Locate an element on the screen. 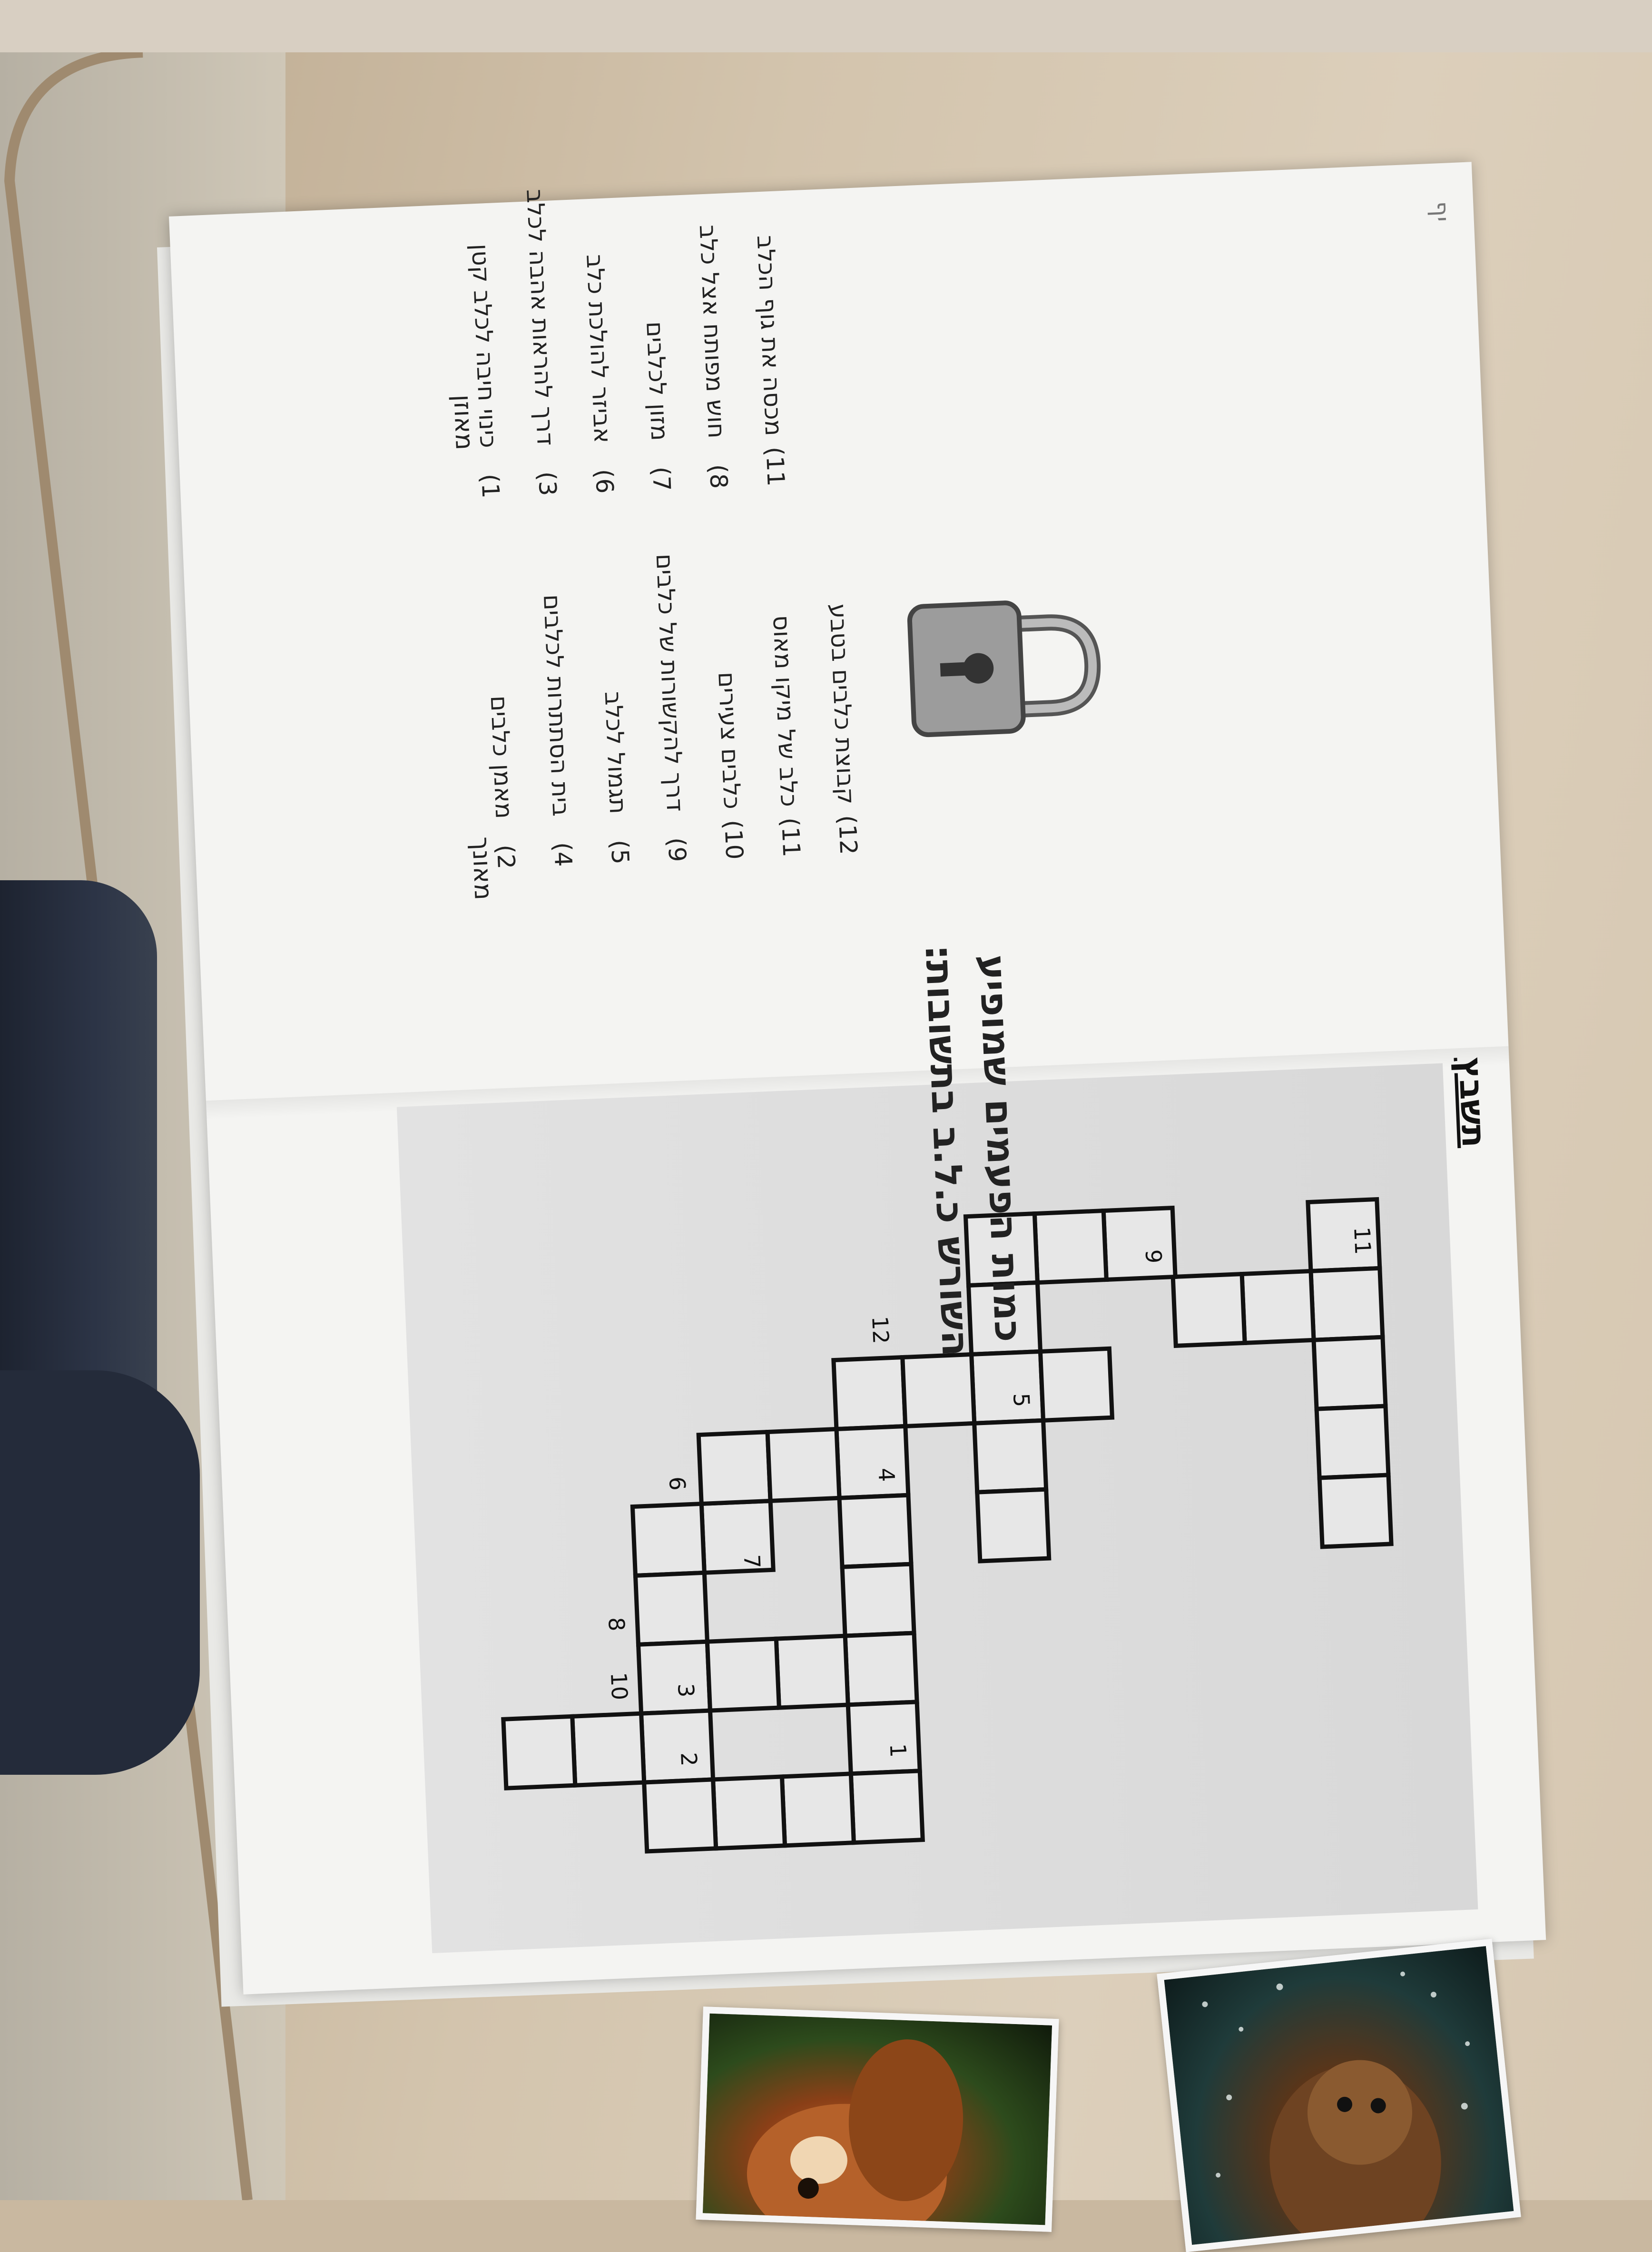  clue-across-1: 1) כינוי חיבה לכלב קטן is located at coordinates (486, 371).